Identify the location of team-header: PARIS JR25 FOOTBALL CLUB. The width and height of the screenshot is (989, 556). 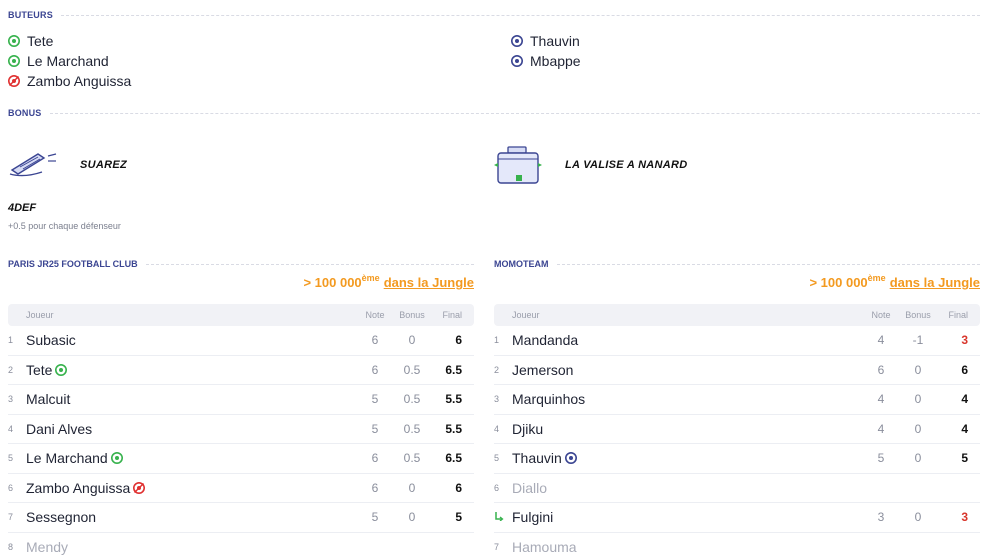
(241, 264).